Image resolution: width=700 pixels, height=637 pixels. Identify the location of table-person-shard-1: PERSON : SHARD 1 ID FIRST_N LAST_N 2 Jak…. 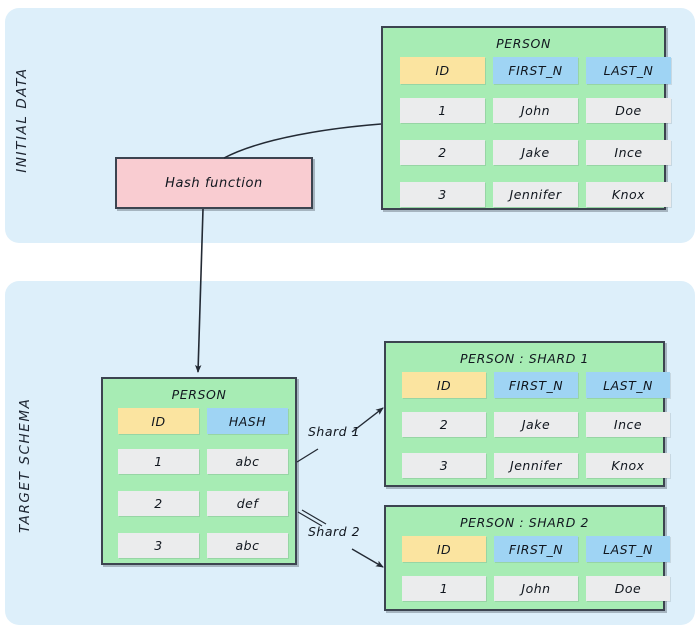
(527, 414).